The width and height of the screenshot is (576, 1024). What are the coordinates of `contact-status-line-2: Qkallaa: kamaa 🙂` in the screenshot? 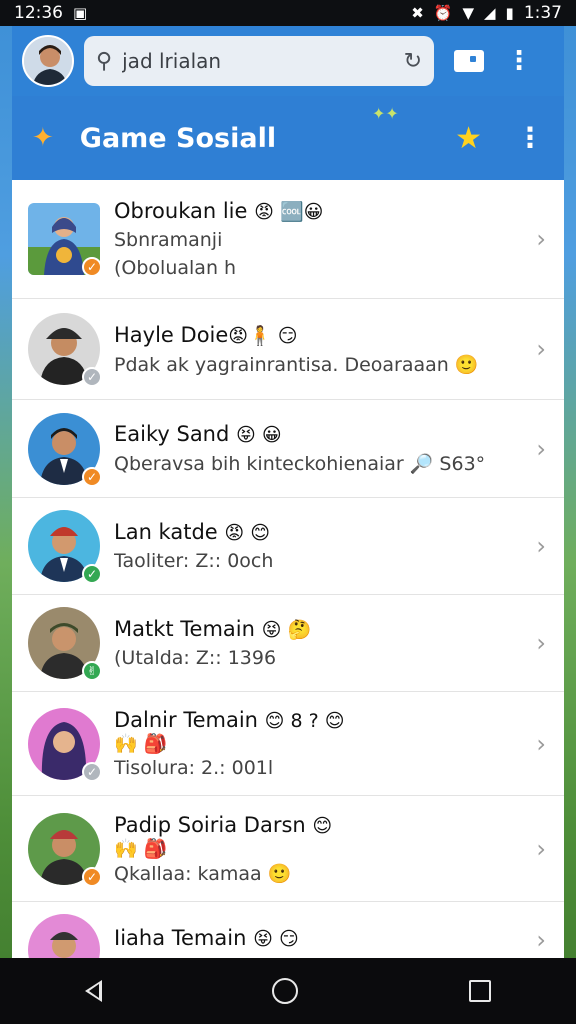 It's located at (203, 873).